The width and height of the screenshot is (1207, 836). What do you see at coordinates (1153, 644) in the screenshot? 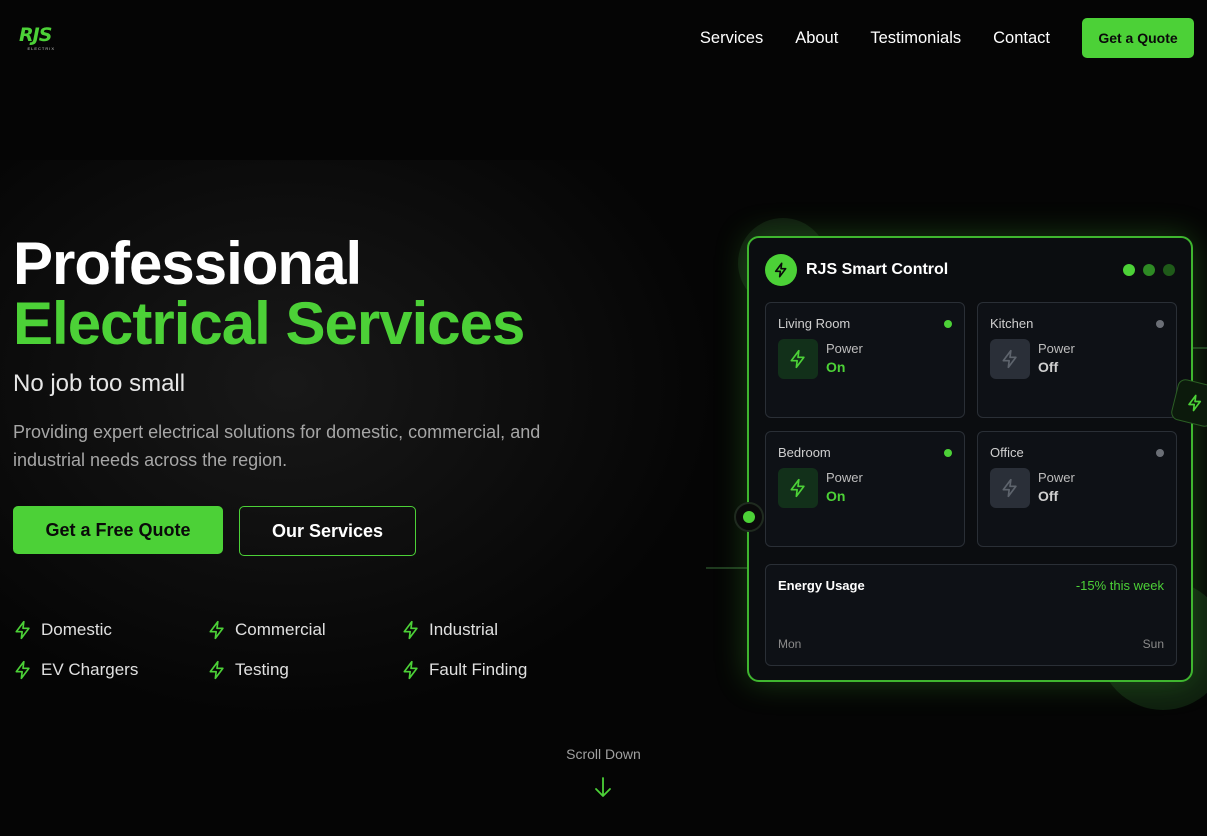
I see `energy-end-day: Sun` at bounding box center [1153, 644].